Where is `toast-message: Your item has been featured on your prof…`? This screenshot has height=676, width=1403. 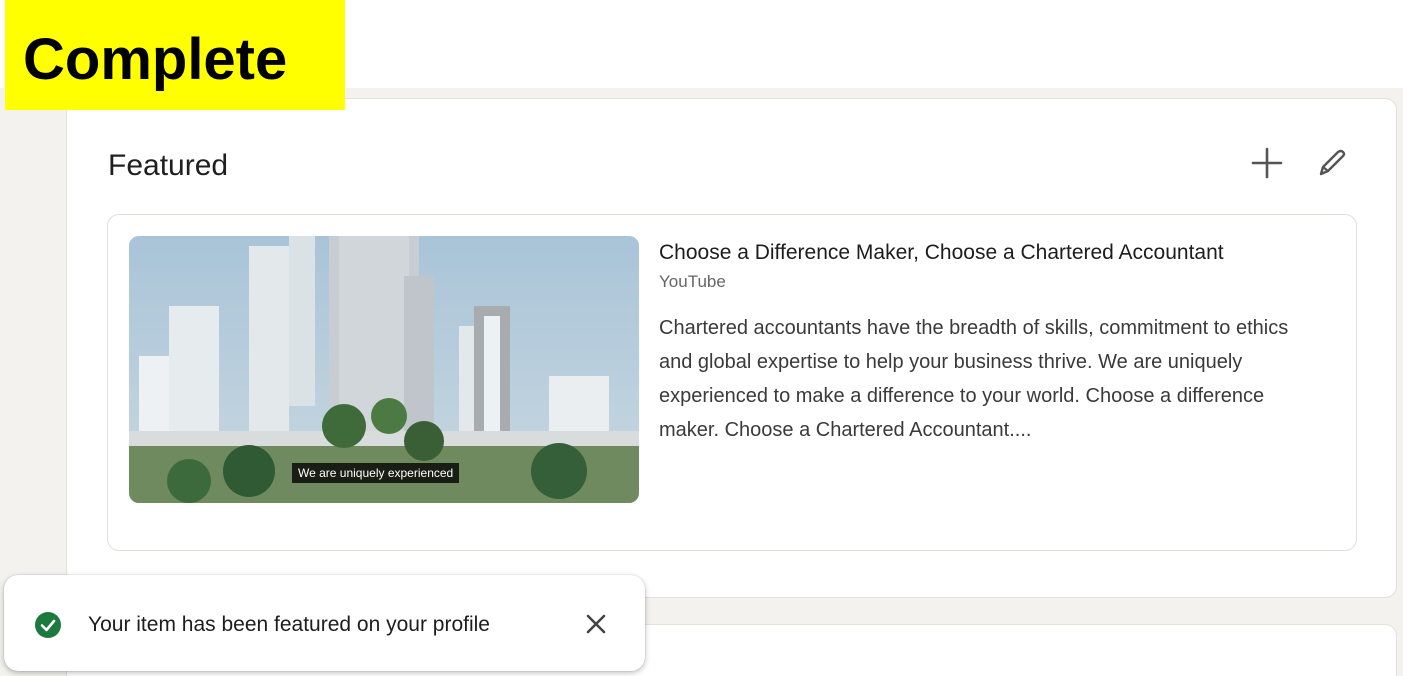 toast-message: Your item has been featured on your prof… is located at coordinates (289, 624).